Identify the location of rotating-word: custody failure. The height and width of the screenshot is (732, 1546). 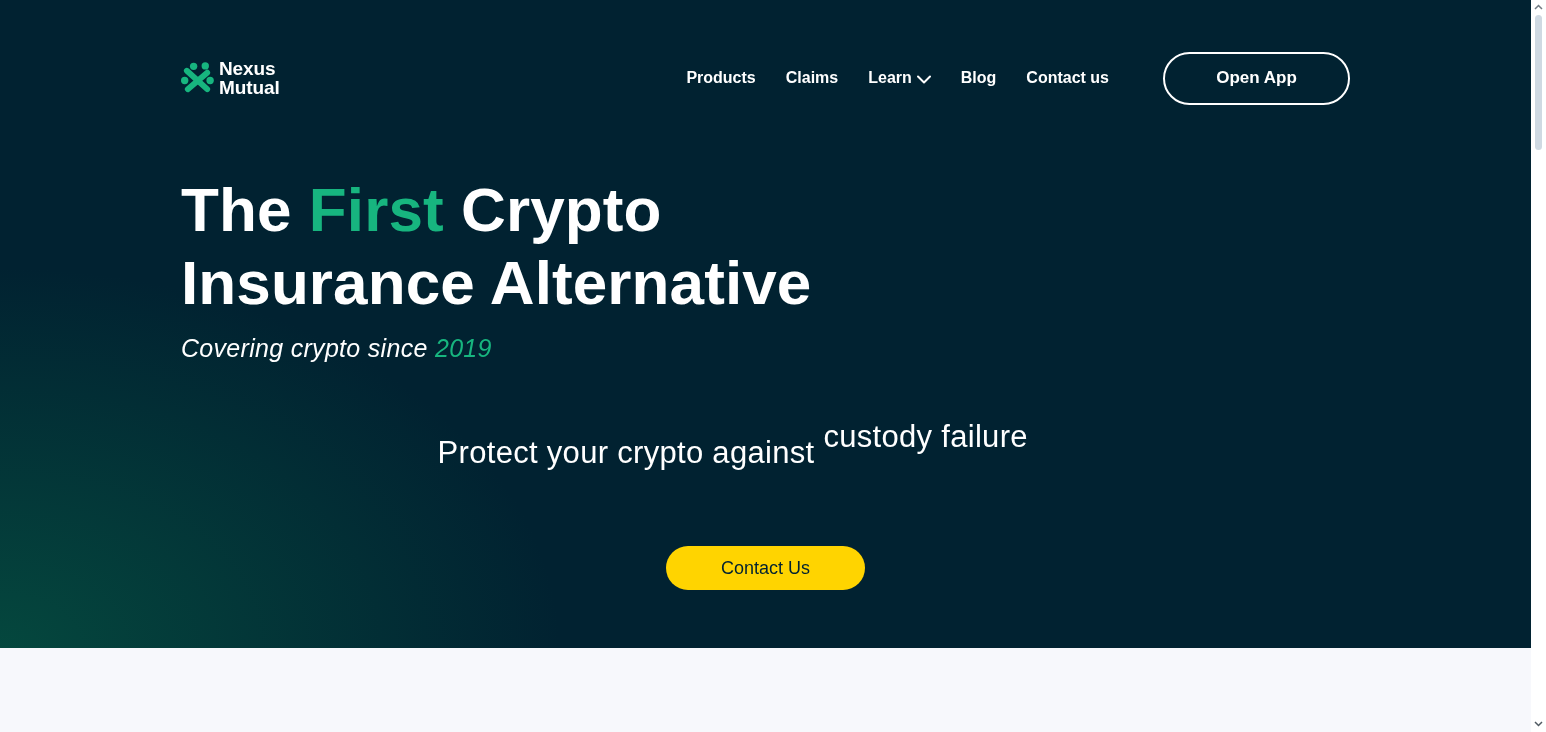
(925, 437).